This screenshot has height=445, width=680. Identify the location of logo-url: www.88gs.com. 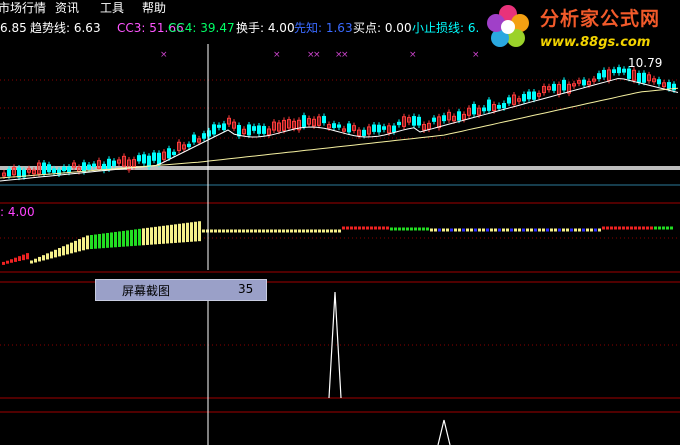
(595, 43).